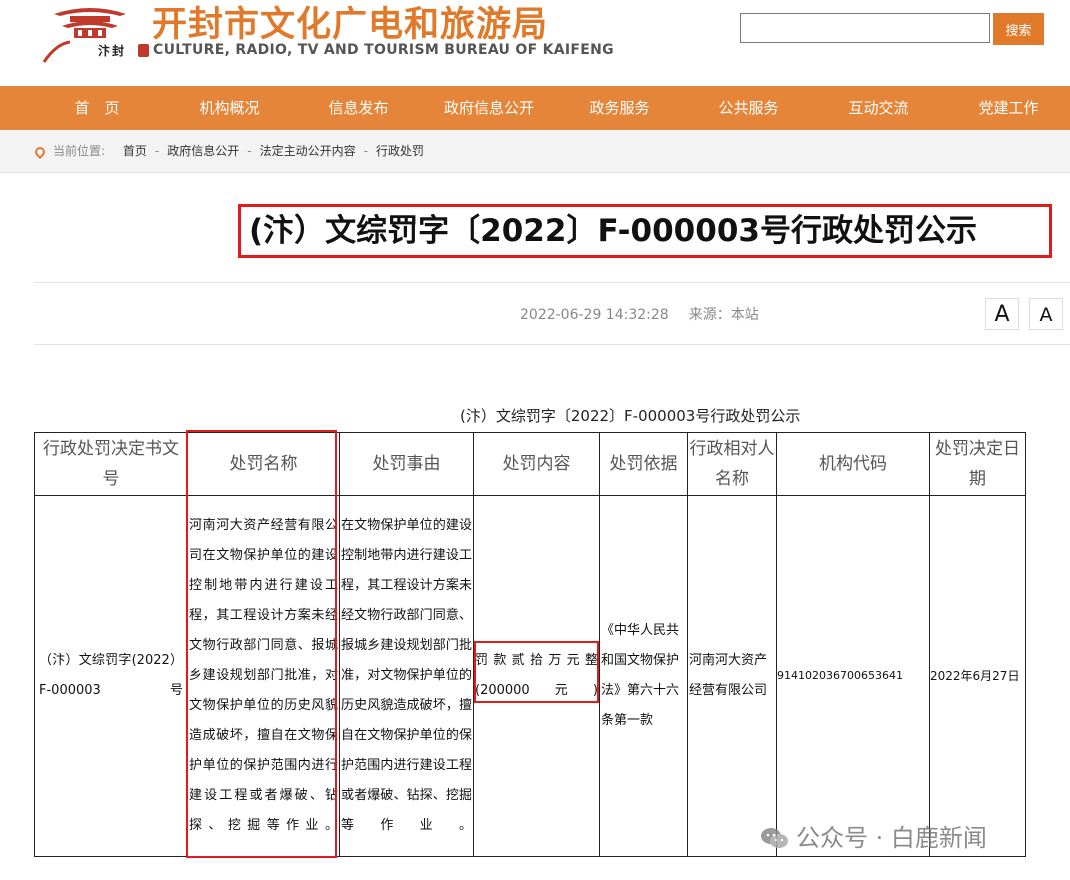  I want to click on header-doc-no: 行政处罚决定书文号, so click(111, 464).